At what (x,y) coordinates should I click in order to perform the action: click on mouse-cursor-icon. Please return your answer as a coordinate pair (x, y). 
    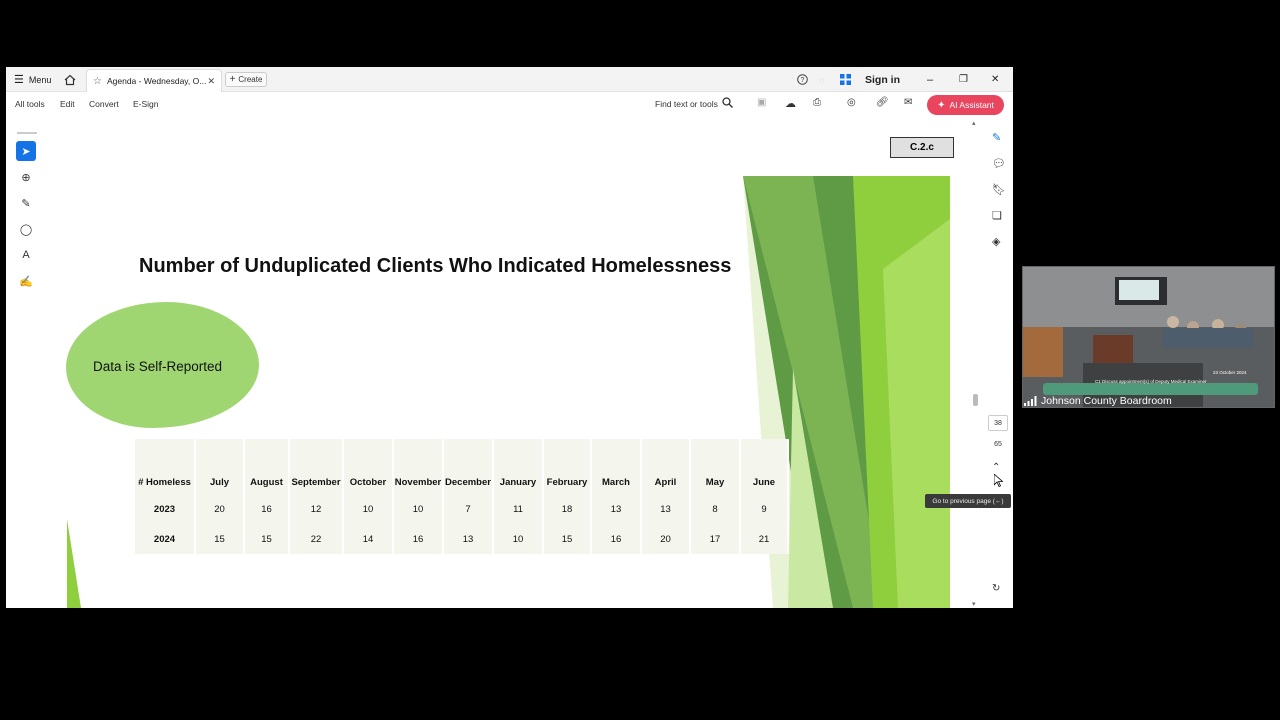
    Looking at the image, I should click on (998, 480).